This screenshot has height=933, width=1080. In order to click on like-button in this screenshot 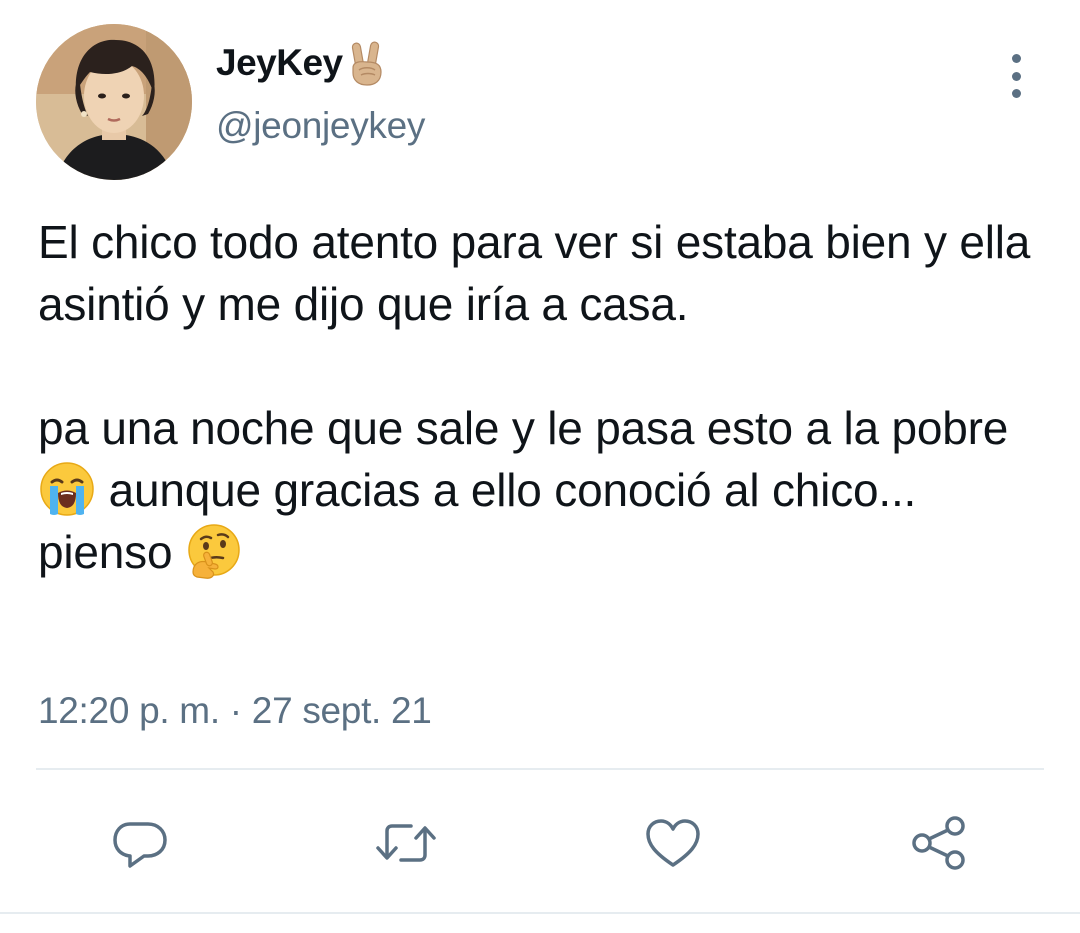, I will do `click(673, 843)`.